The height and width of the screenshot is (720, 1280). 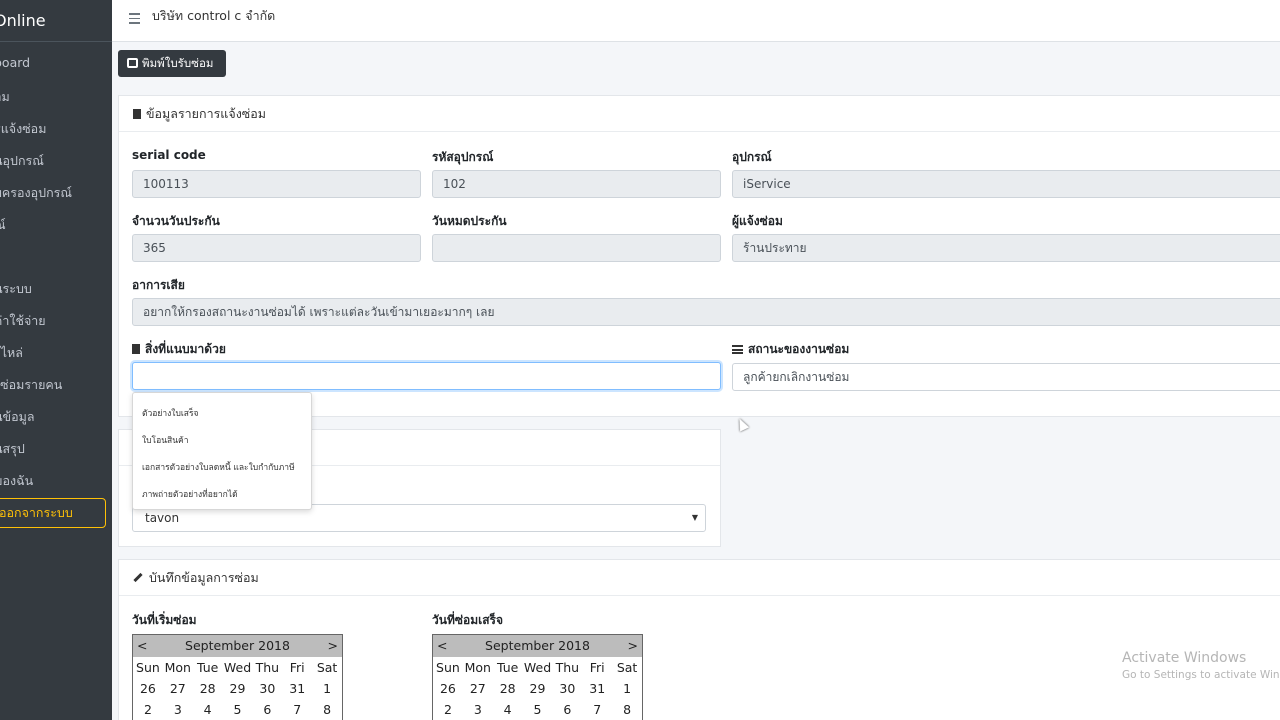 What do you see at coordinates (190, 494) in the screenshot?
I see `suggestion-item: ภาพถ่ายตัวอย่างที่อยากได้` at bounding box center [190, 494].